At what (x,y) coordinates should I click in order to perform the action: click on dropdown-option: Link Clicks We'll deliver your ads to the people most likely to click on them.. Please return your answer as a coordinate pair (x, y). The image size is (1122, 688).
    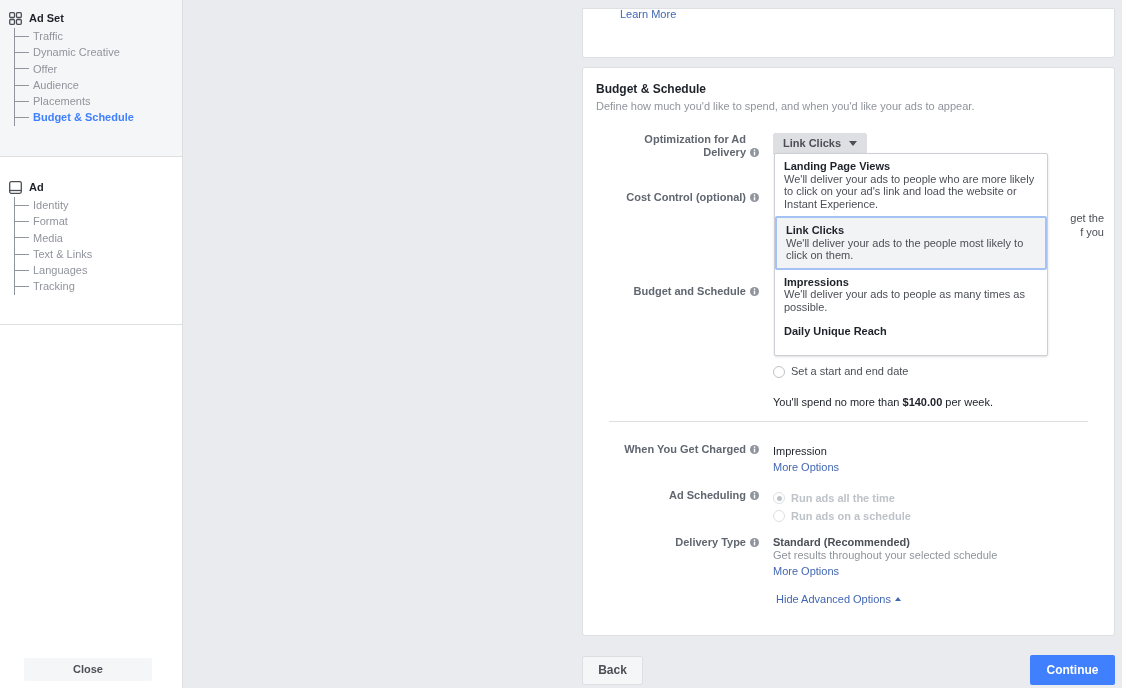
    Looking at the image, I should click on (911, 243).